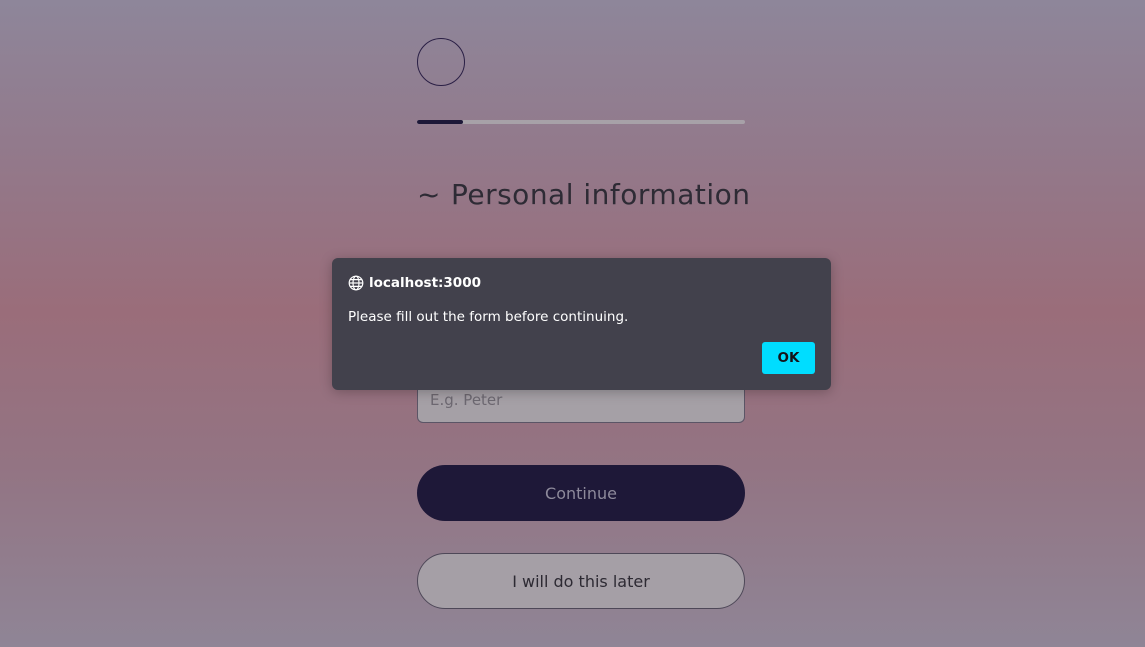  What do you see at coordinates (581, 493) in the screenshot?
I see `continue-button: Continue` at bounding box center [581, 493].